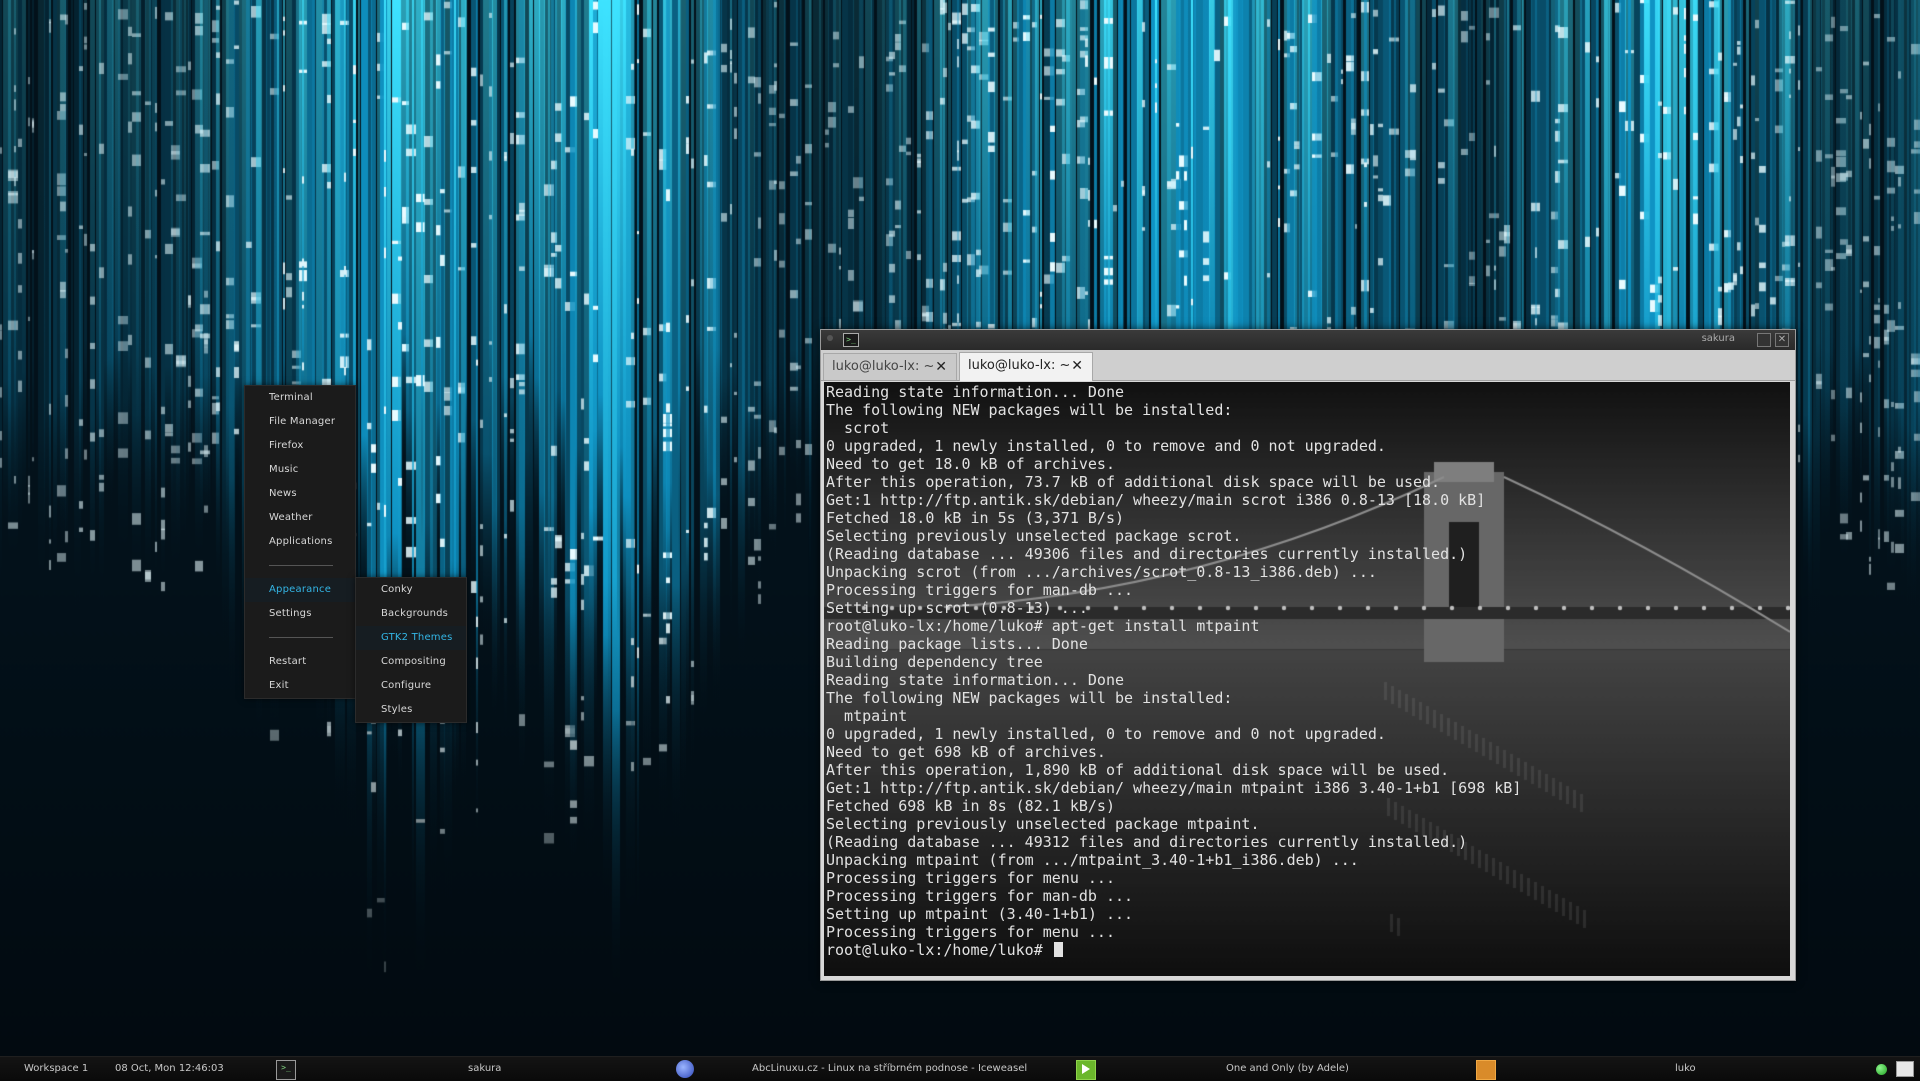 Image resolution: width=1920 pixels, height=1081 pixels. Describe the element at coordinates (56, 1068) in the screenshot. I see `workspace-indicator: Workspace 1` at that location.